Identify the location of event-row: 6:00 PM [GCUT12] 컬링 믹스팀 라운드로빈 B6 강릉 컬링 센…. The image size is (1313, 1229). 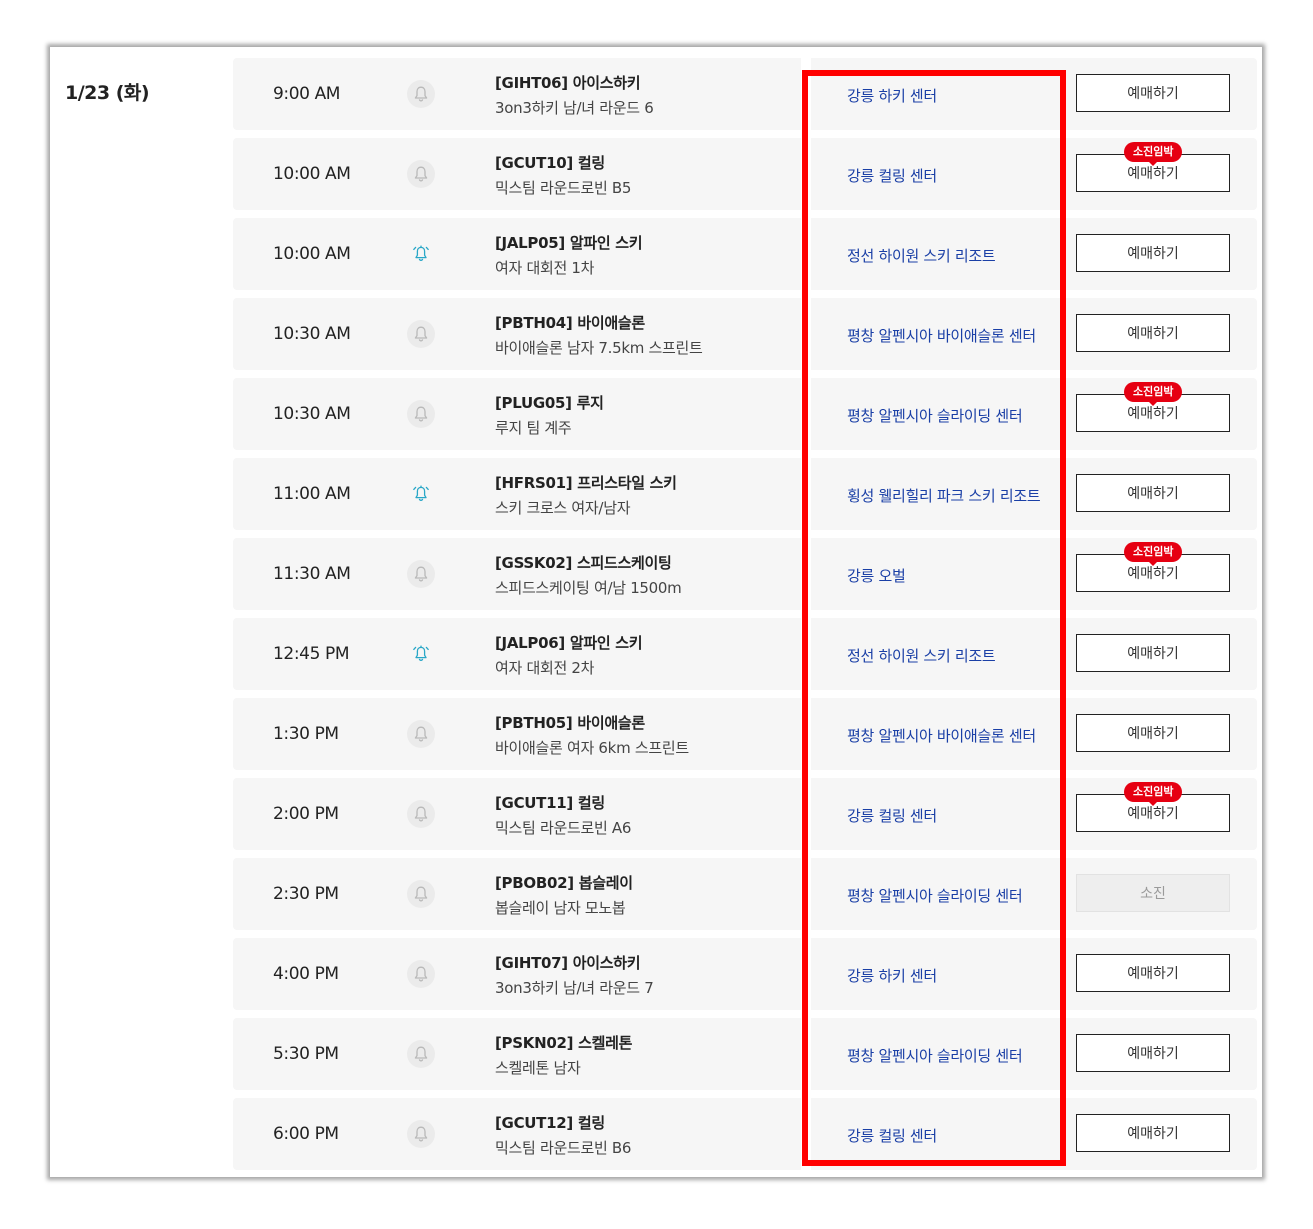
(745, 1134).